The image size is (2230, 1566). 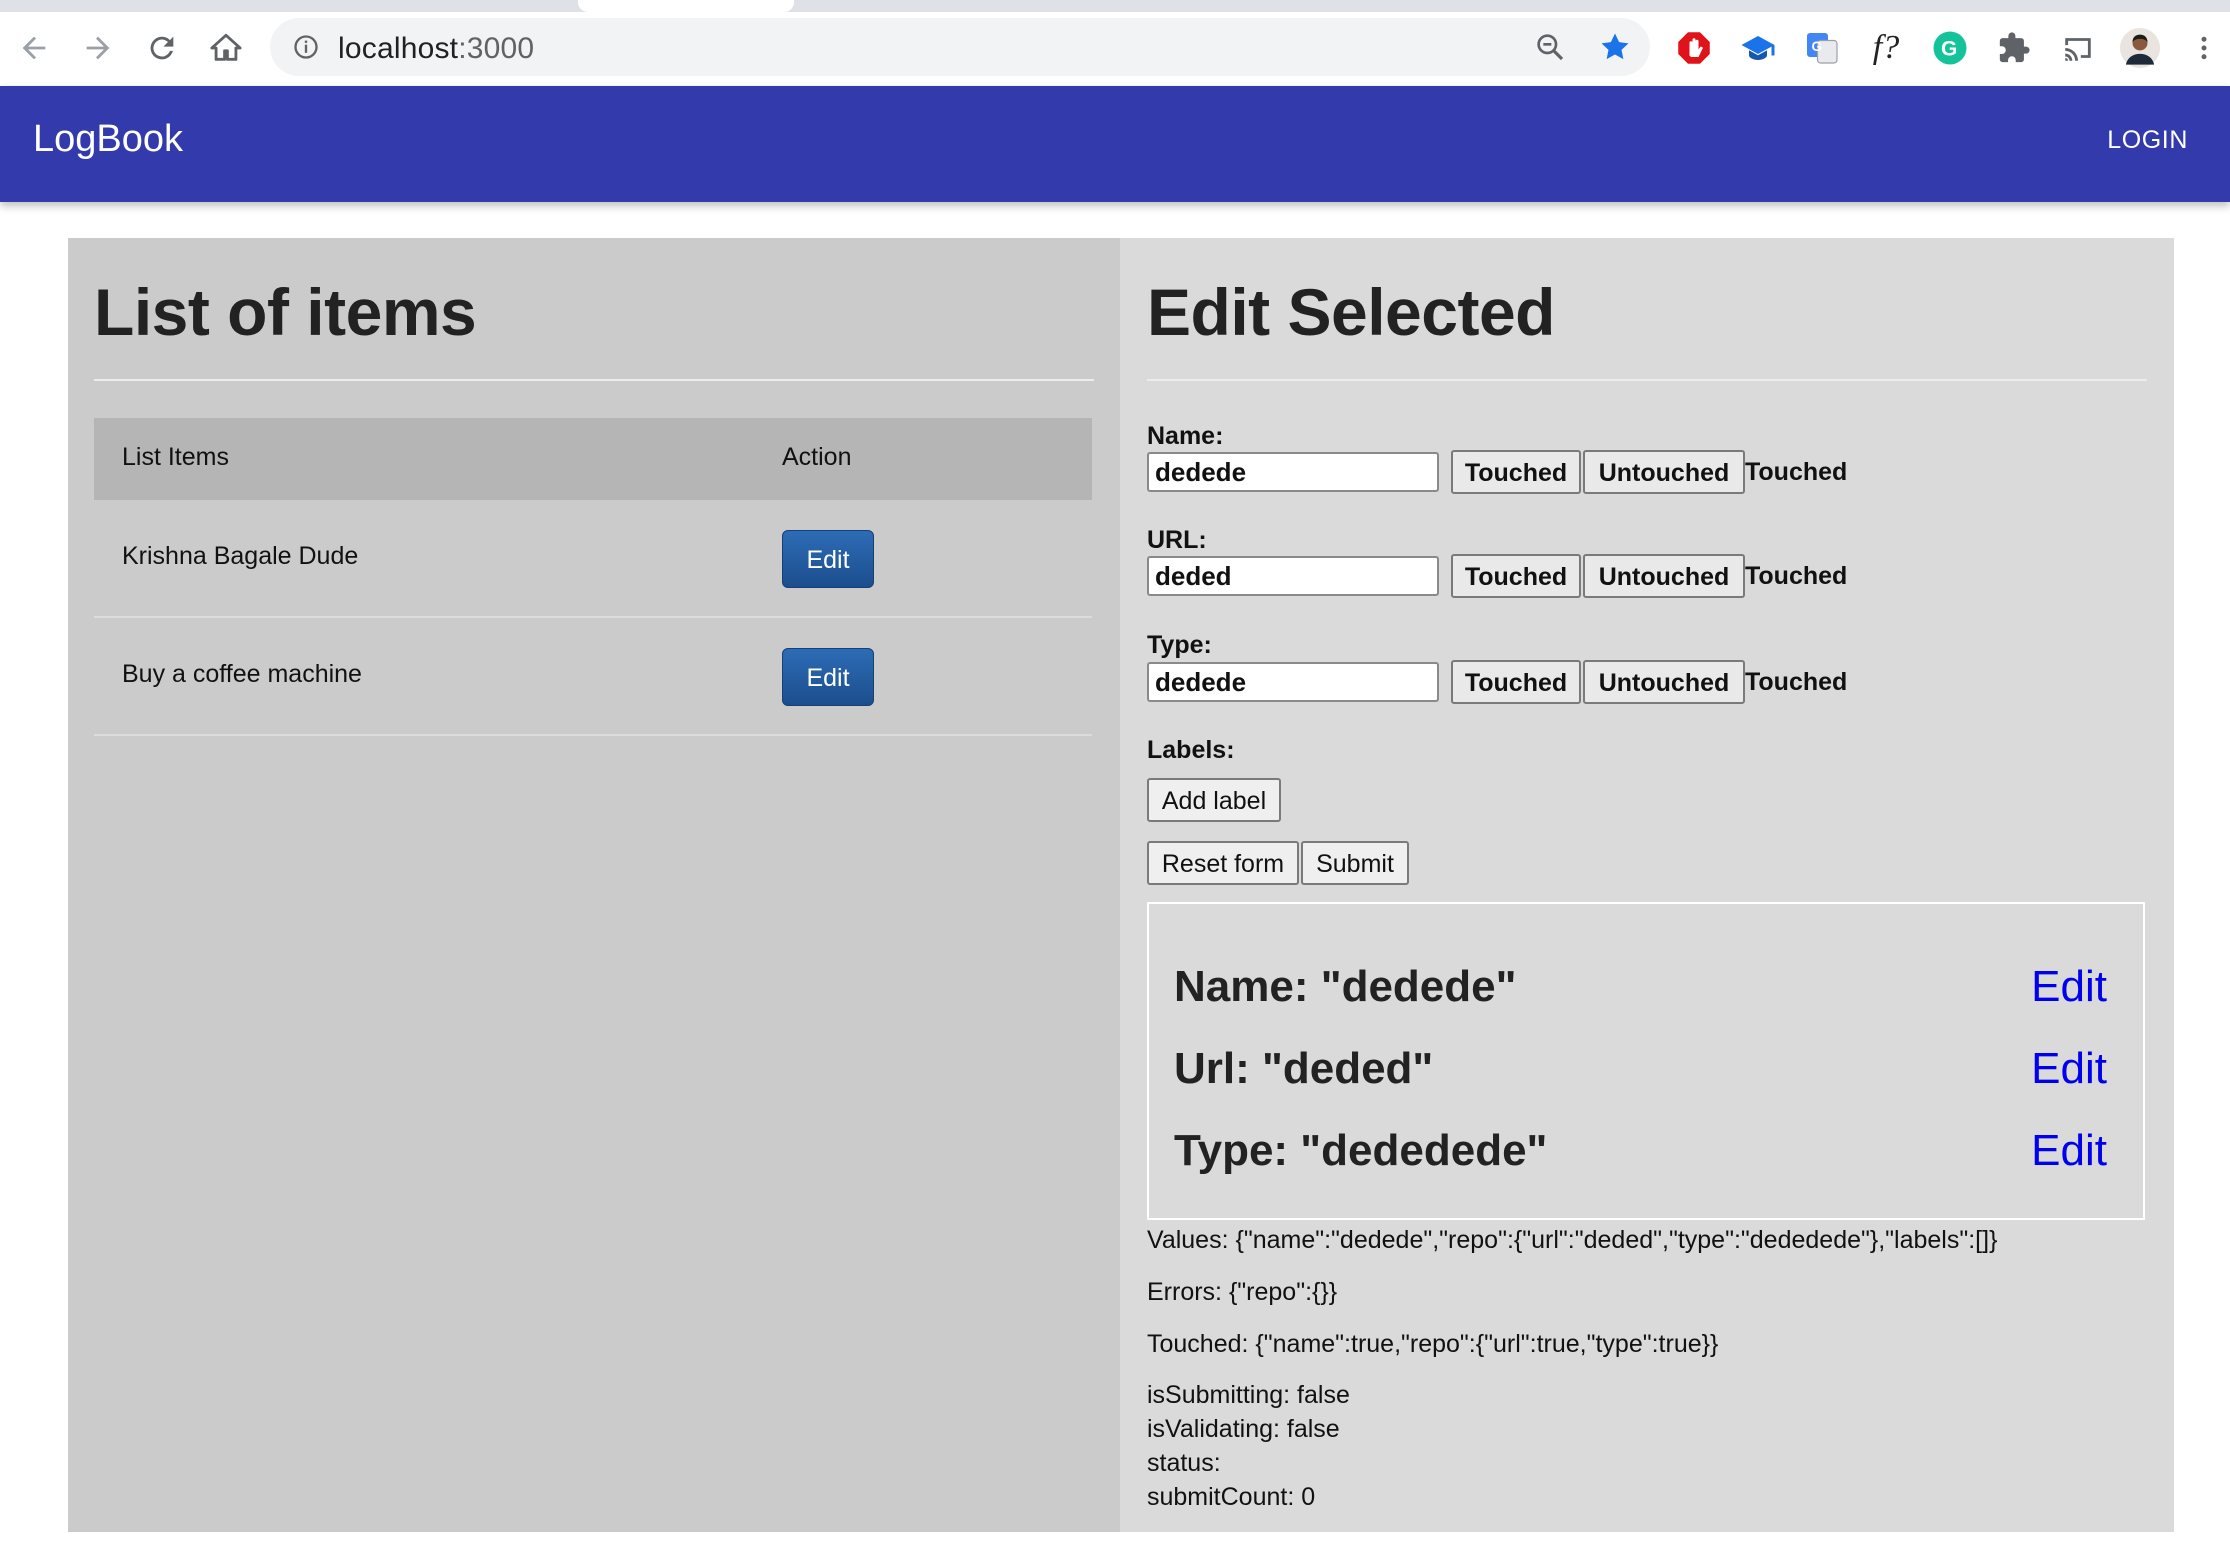 What do you see at coordinates (2140, 48) in the screenshot?
I see `profile-avatar` at bounding box center [2140, 48].